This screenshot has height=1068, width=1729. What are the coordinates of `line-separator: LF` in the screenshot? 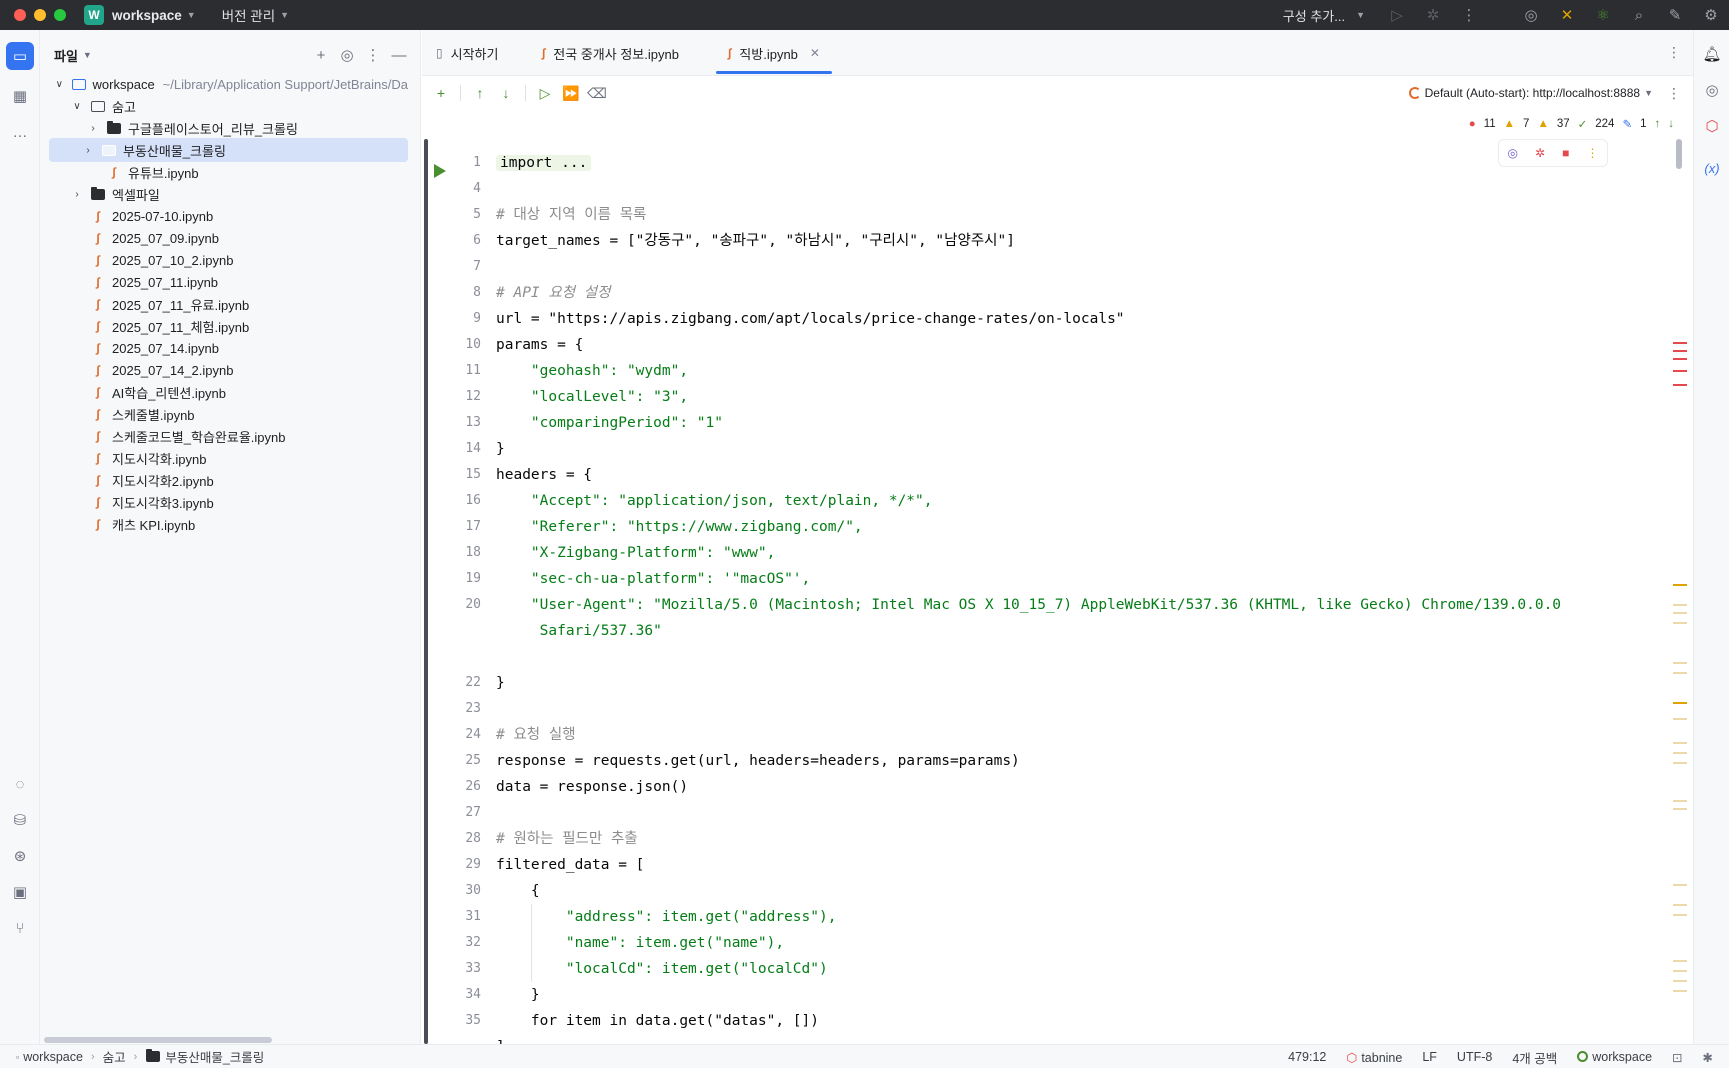 It's located at (1429, 1057).